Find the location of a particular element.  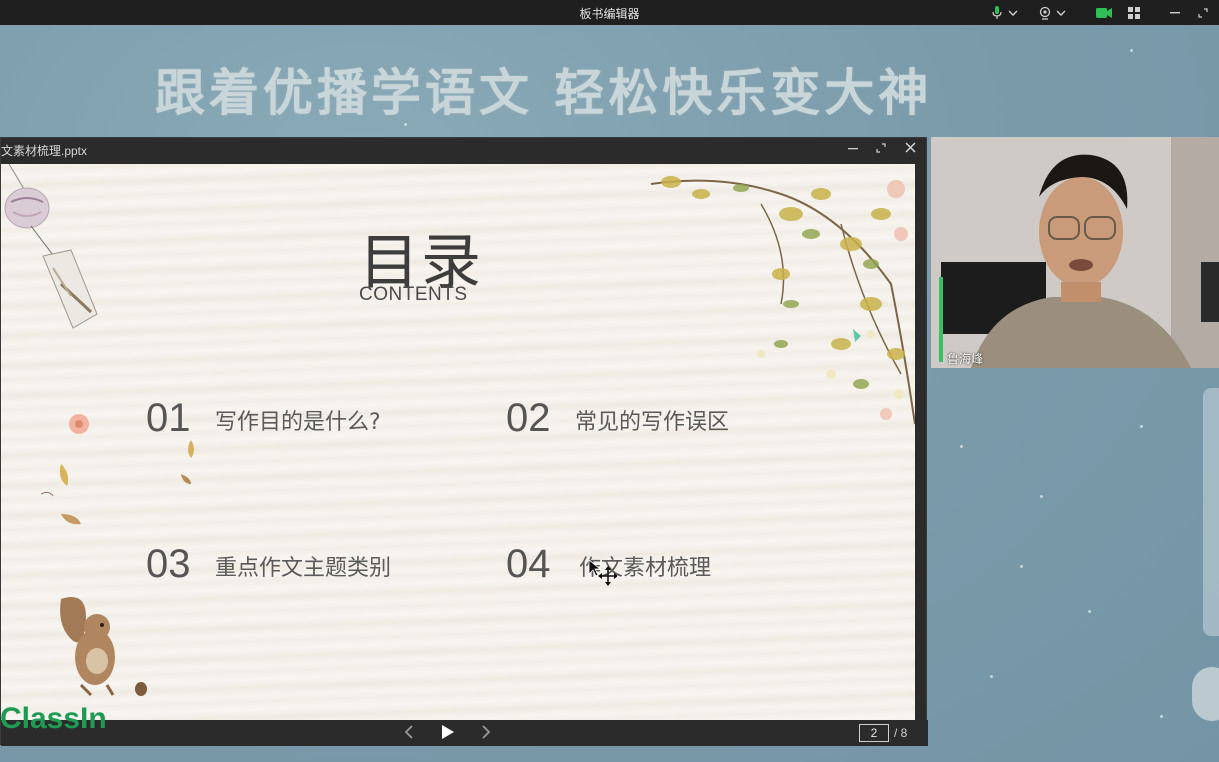

microphone-icon is located at coordinates (997, 12).